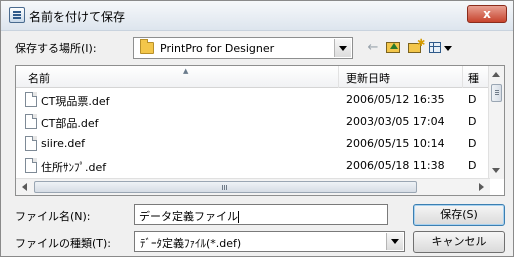 This screenshot has width=514, height=257. What do you see at coordinates (459, 215) in the screenshot?
I see `save-button: 保存(S)` at bounding box center [459, 215].